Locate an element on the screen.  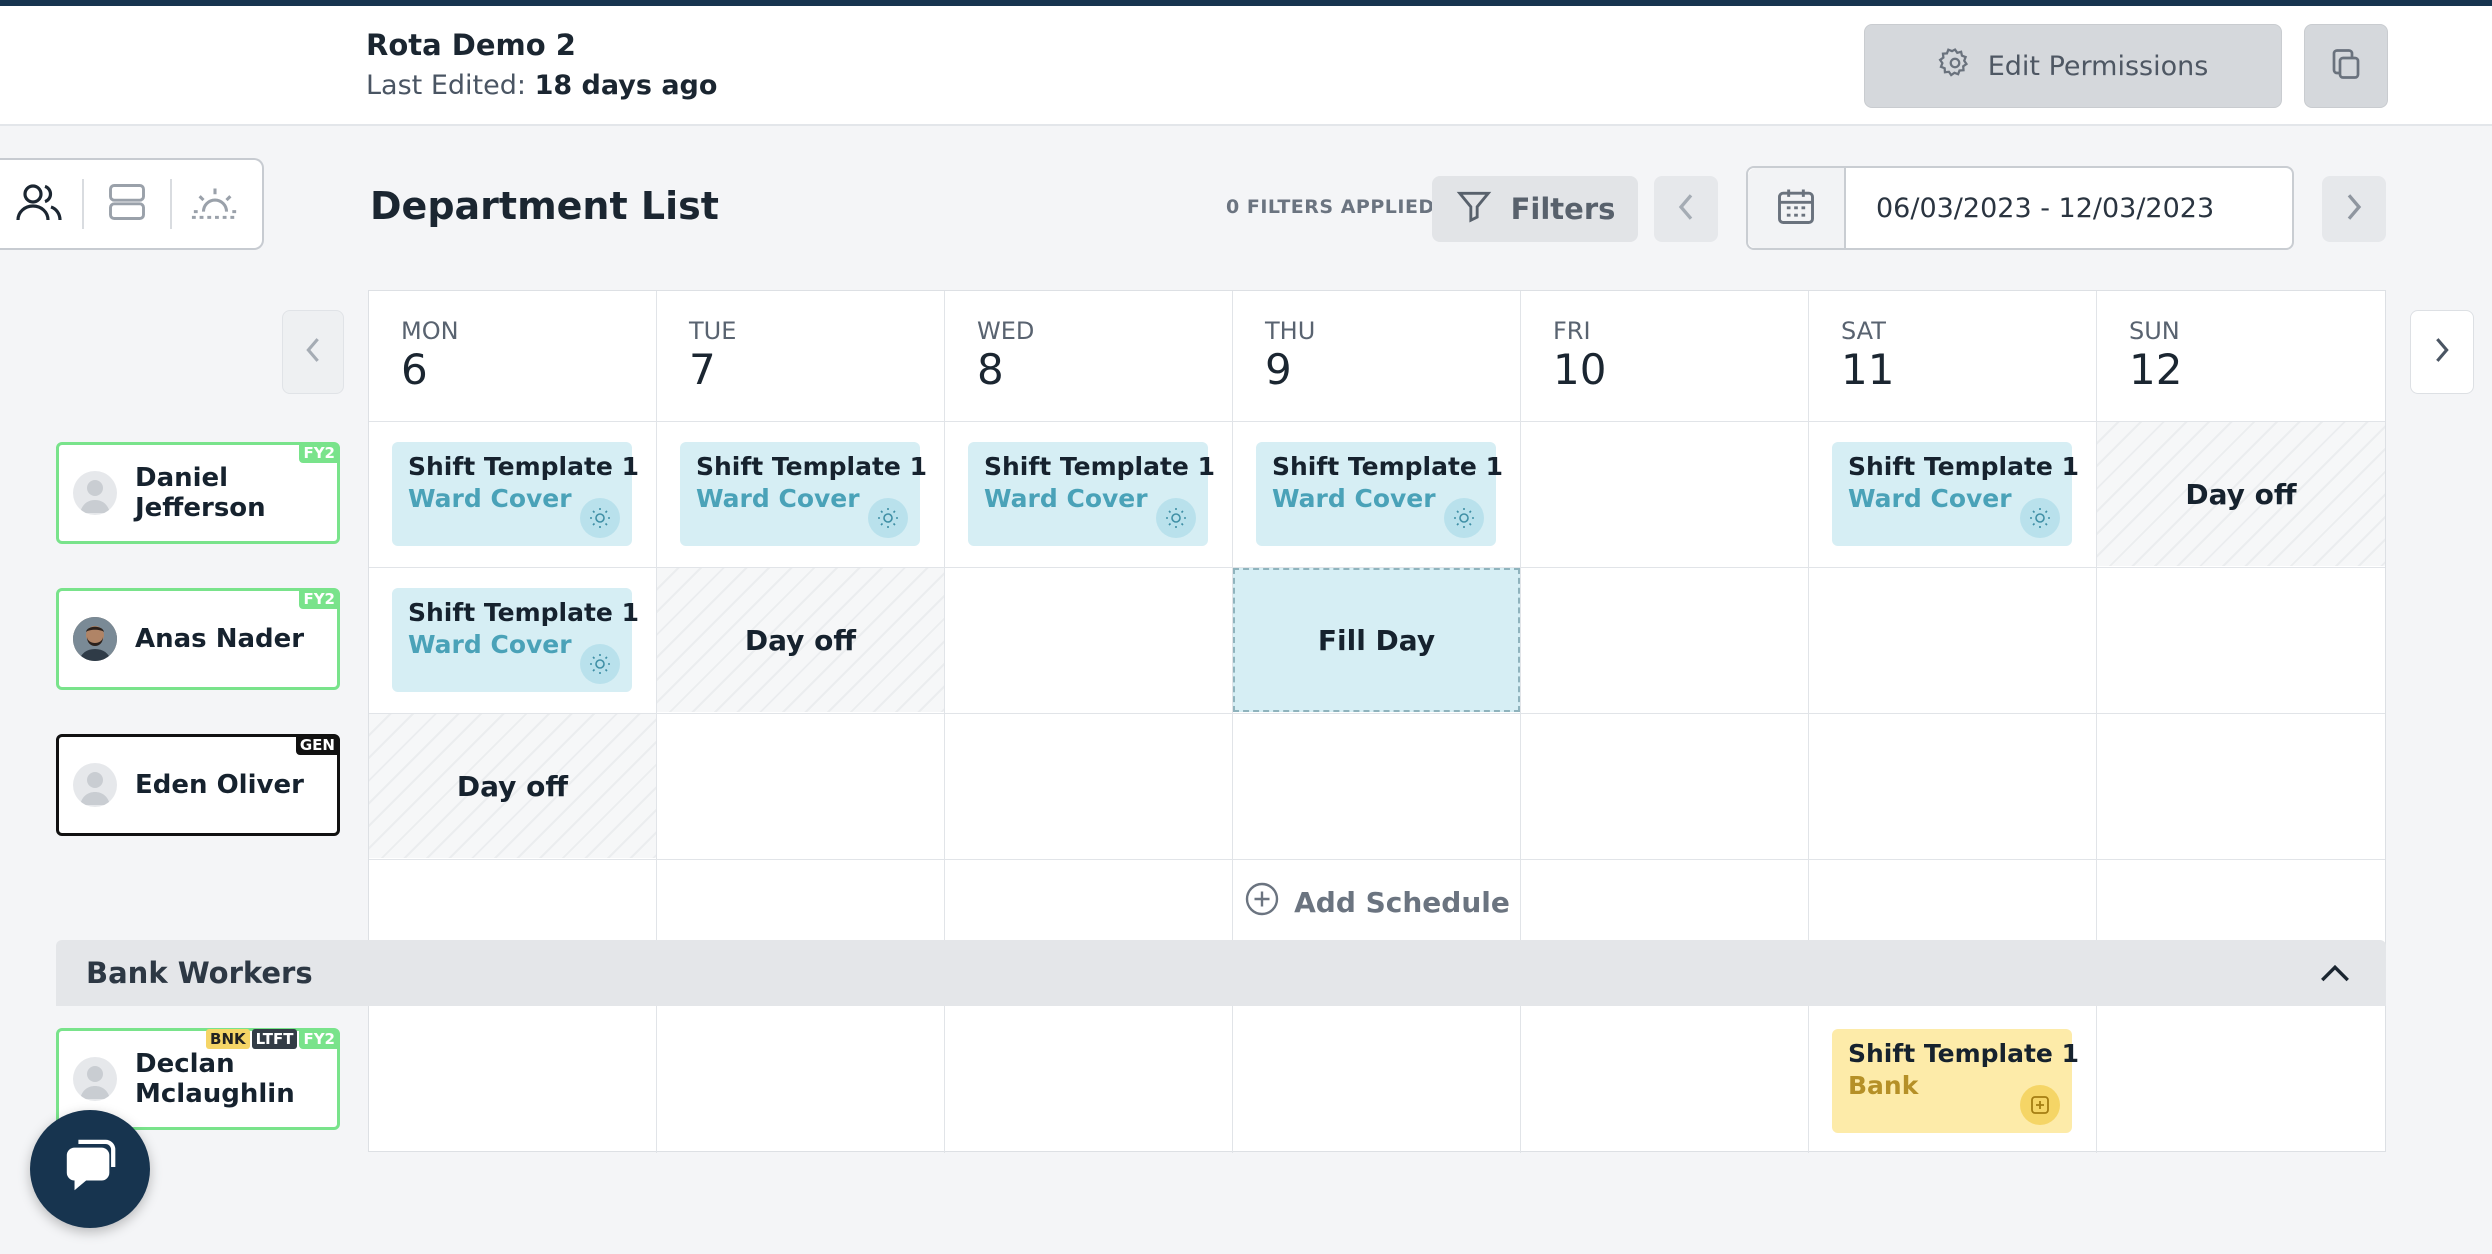
day-number: 6 is located at coordinates (414, 369).